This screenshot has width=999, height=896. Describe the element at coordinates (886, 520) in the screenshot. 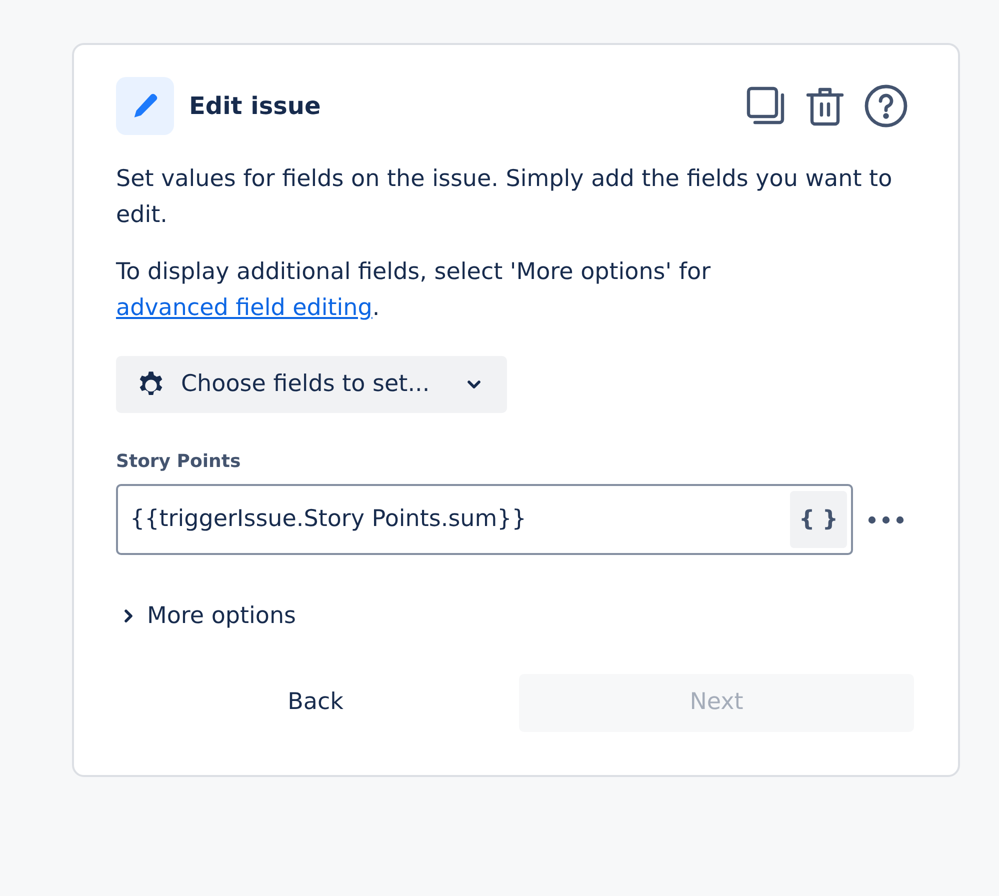

I see `more-icon` at that location.